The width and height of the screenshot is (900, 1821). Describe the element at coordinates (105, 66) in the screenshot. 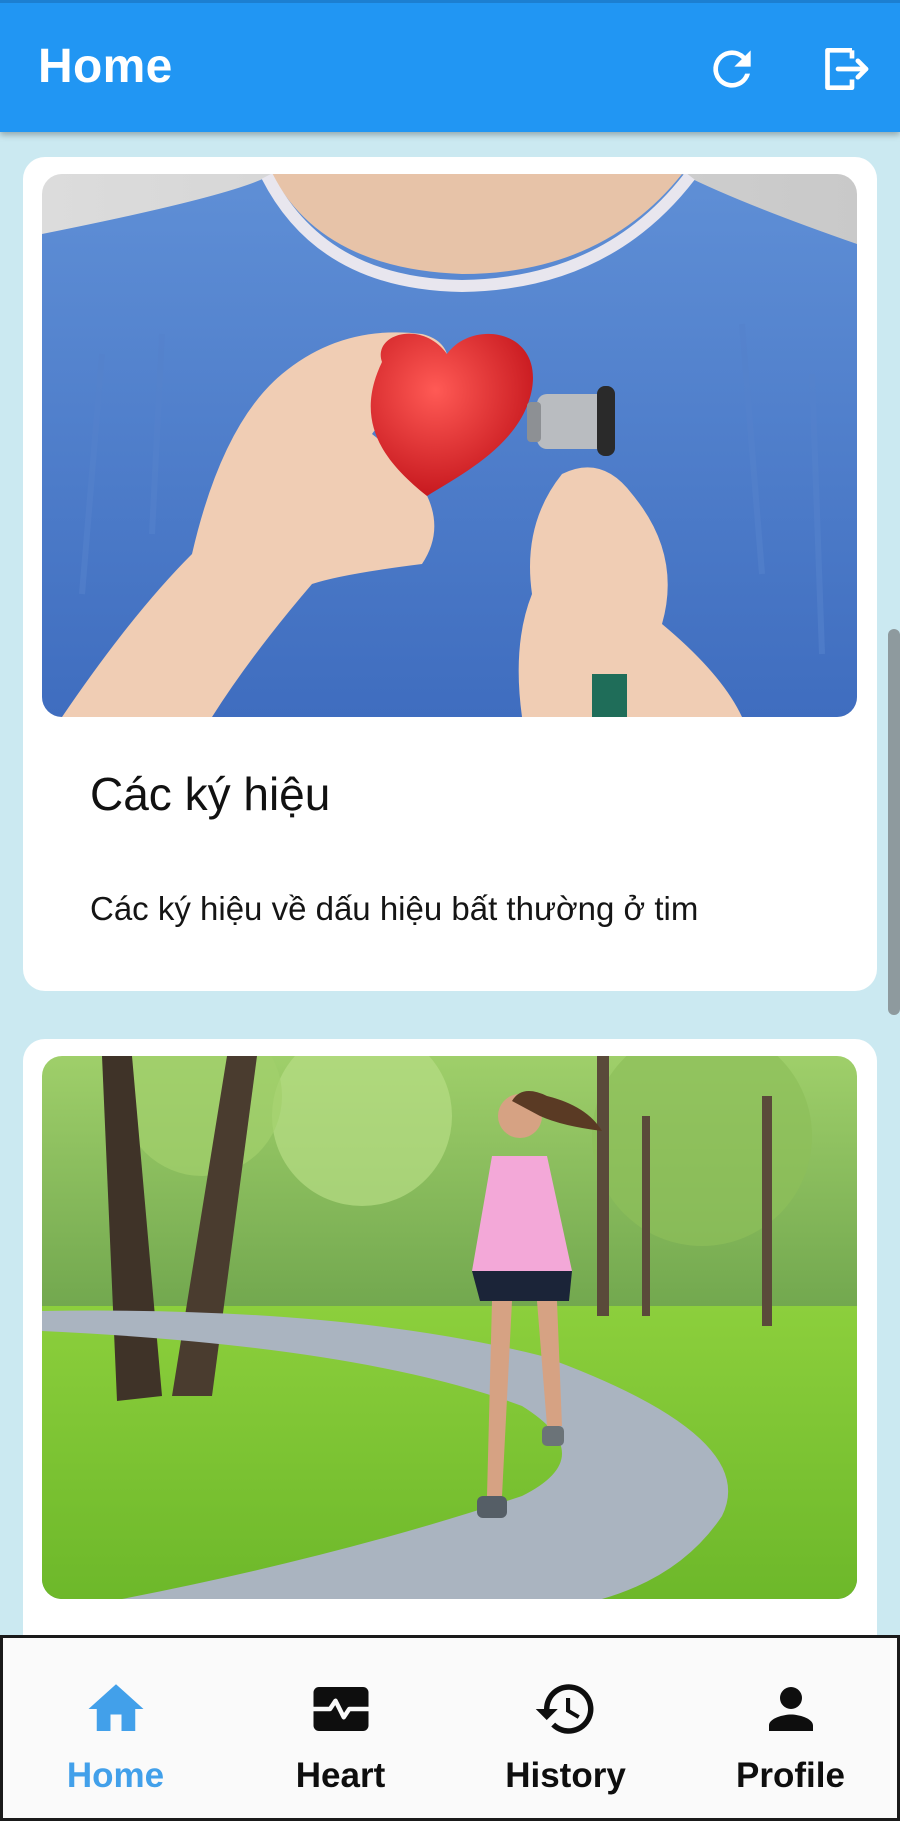

I see `page-title: Home` at that location.